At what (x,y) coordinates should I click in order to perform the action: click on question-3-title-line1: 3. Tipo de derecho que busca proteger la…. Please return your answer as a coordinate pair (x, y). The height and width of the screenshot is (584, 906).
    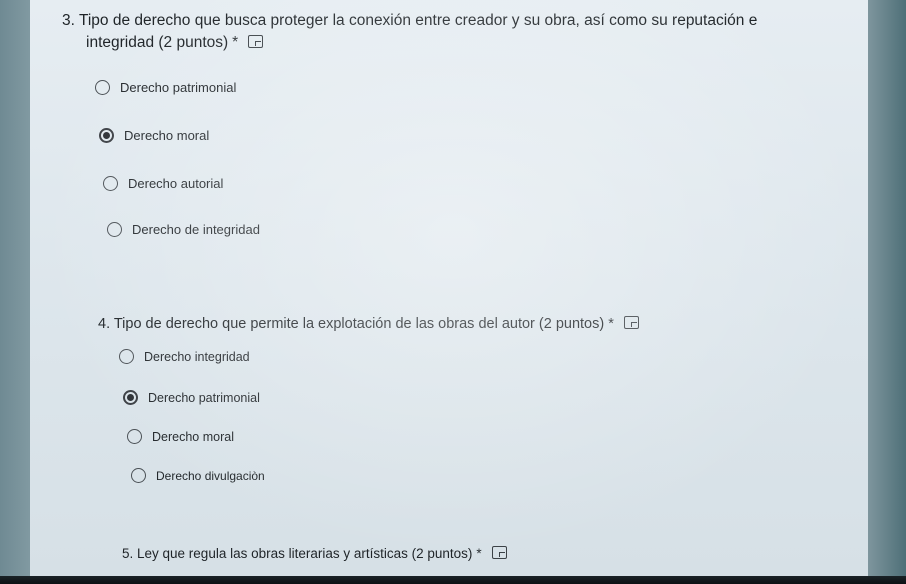
    Looking at the image, I should click on (410, 20).